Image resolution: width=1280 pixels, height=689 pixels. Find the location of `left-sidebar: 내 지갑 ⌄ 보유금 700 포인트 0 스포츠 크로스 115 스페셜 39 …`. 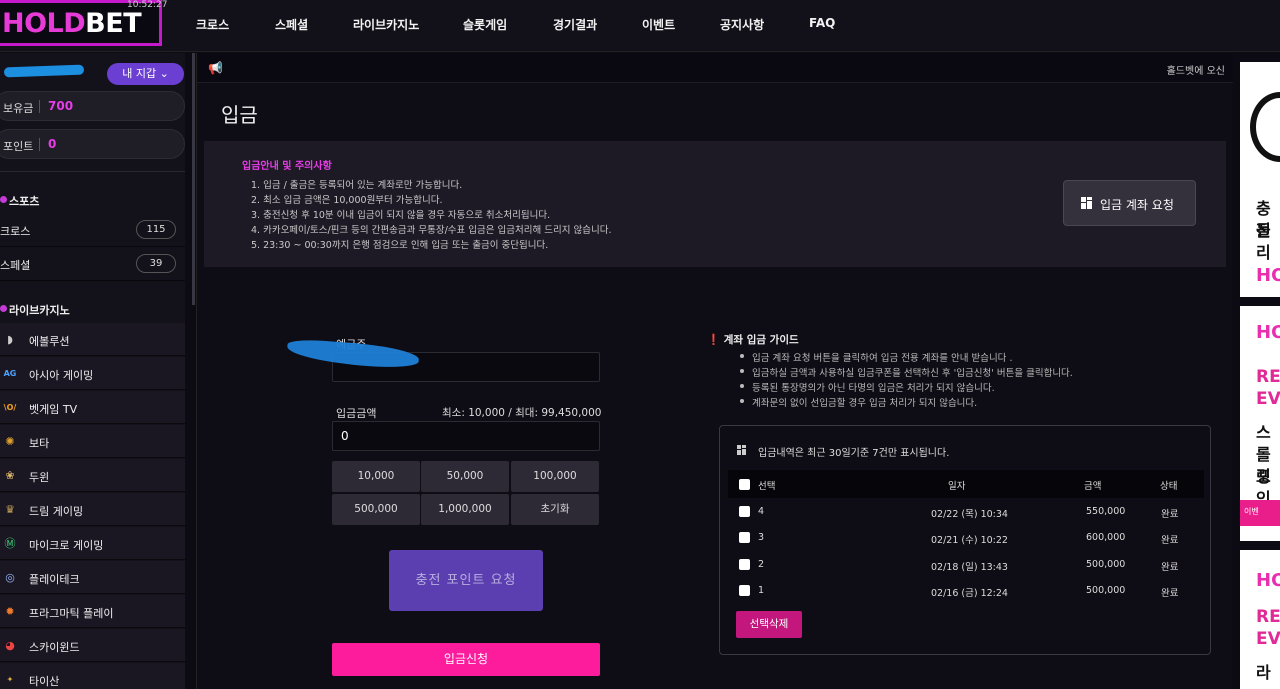

left-sidebar: 내 지갑 ⌄ 보유금 700 포인트 0 스포츠 크로스 115 스페셜 39 … is located at coordinates (92, 371).